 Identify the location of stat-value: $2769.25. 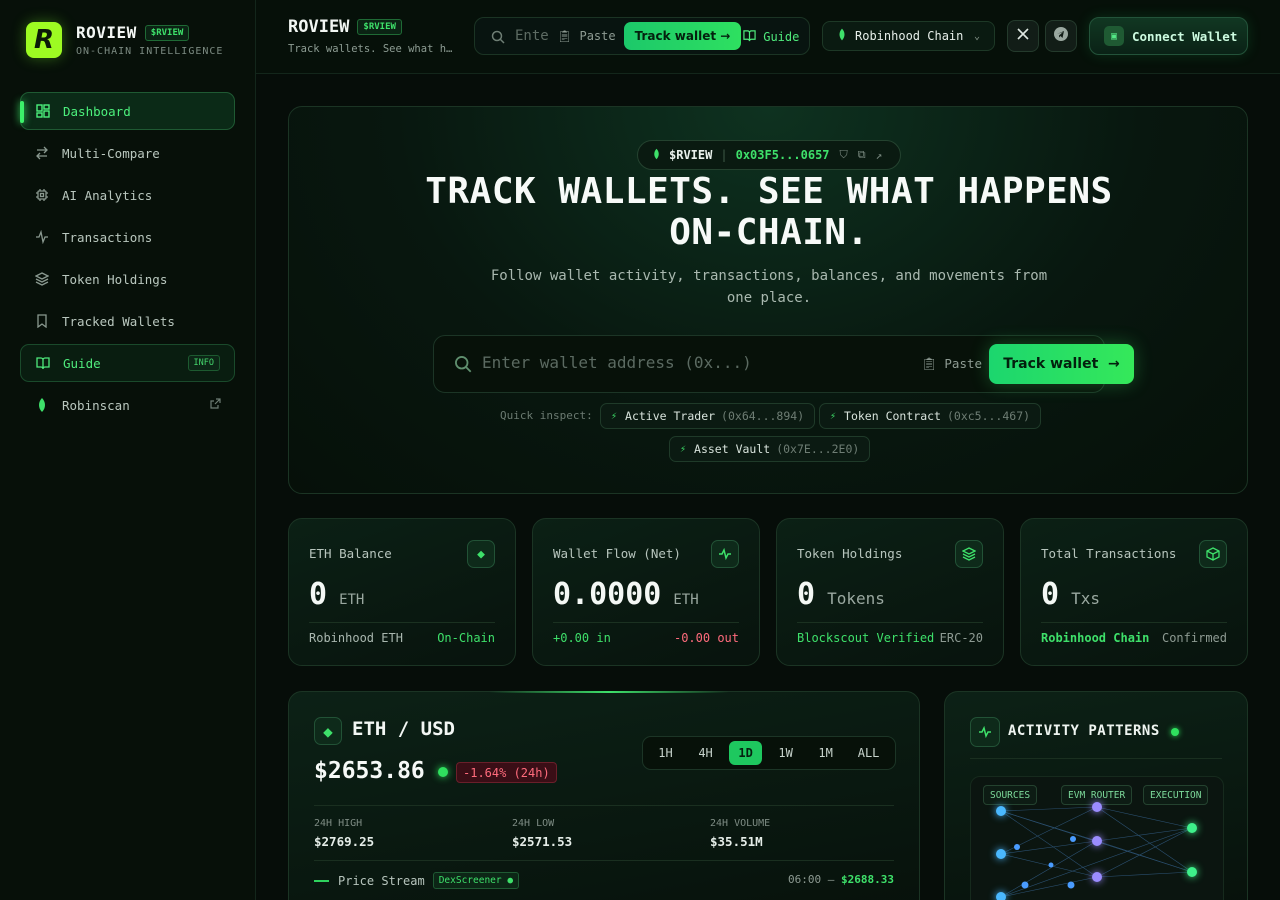
(344, 841).